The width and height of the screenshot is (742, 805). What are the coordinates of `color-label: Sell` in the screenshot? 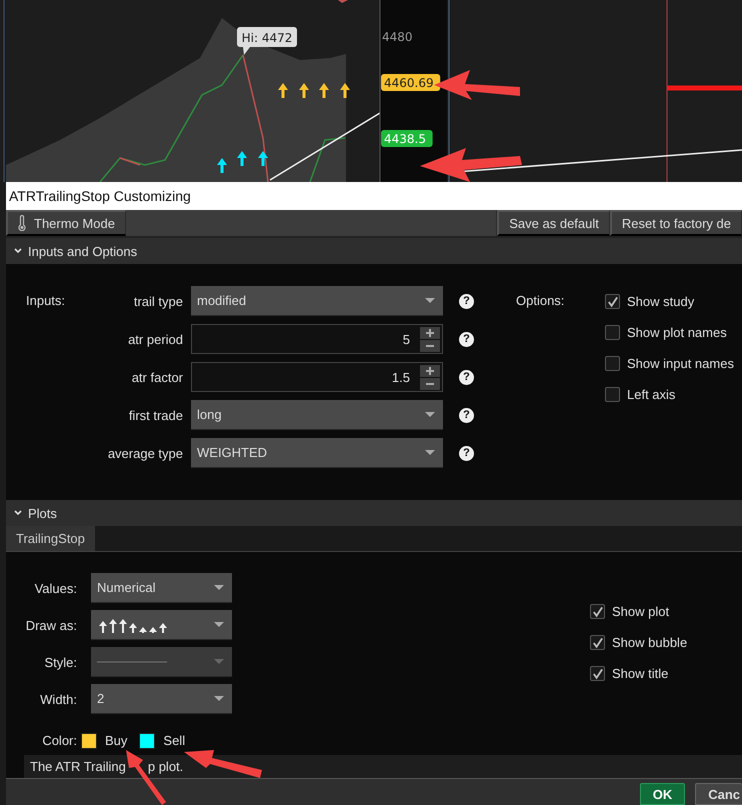 It's located at (174, 740).